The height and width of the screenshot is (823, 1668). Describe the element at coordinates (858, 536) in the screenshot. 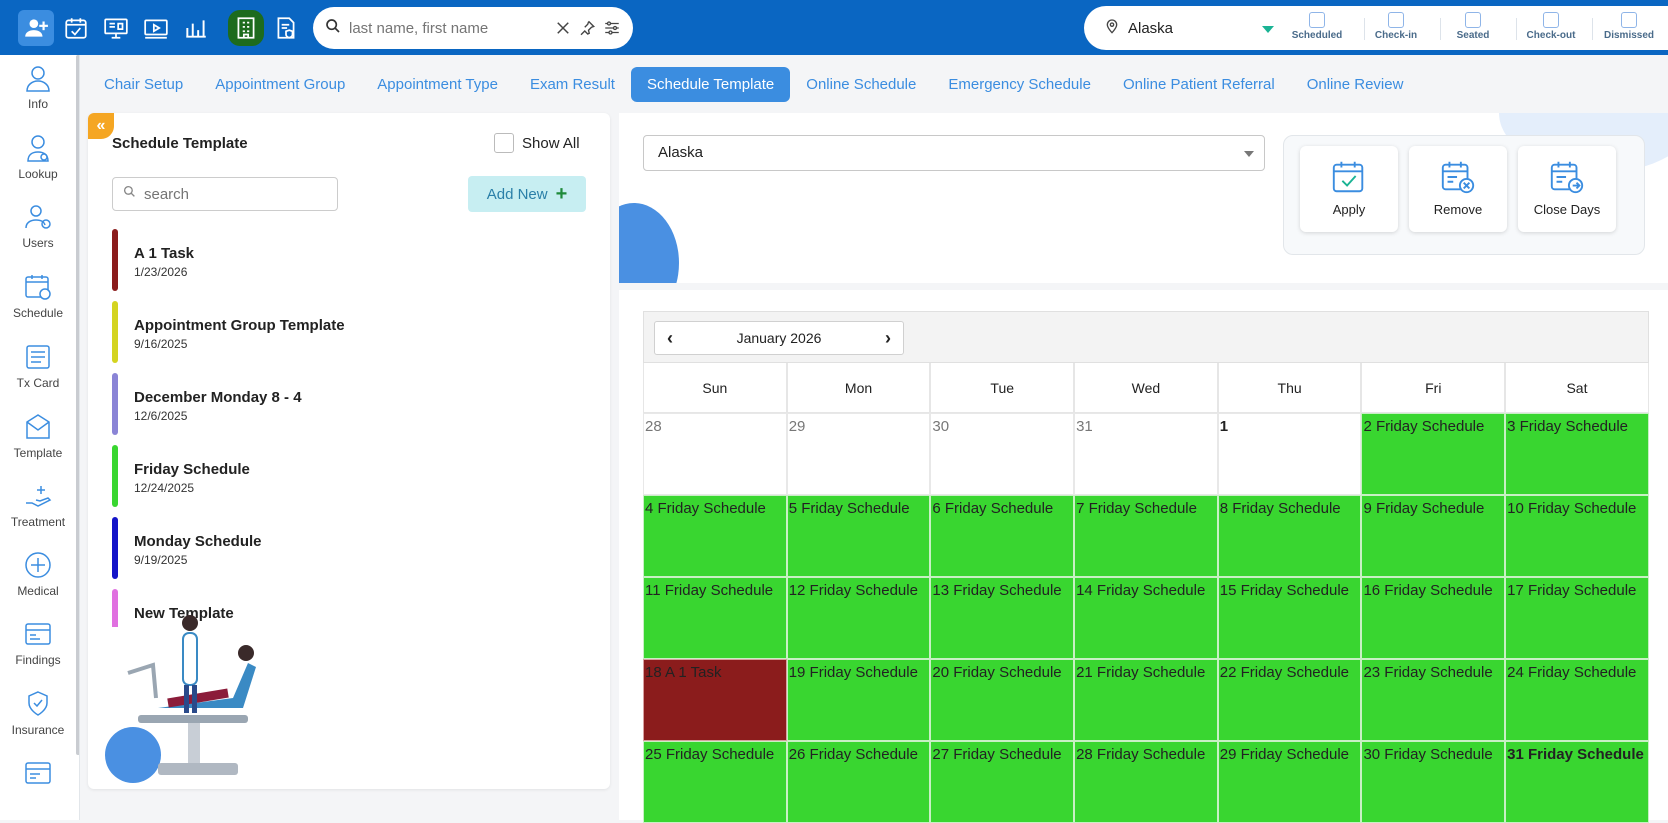

I see `calendar-day-cell: 5 Friday Schedule` at that location.